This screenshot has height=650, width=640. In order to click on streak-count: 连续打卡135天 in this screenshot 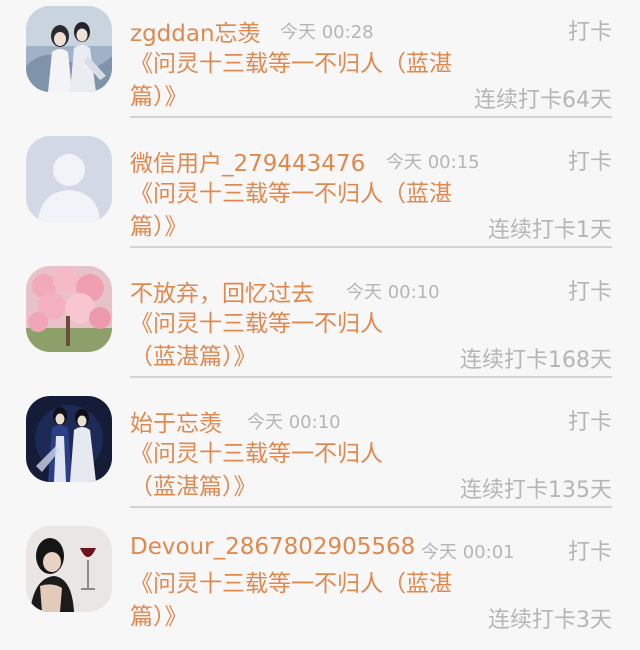, I will do `click(536, 490)`.